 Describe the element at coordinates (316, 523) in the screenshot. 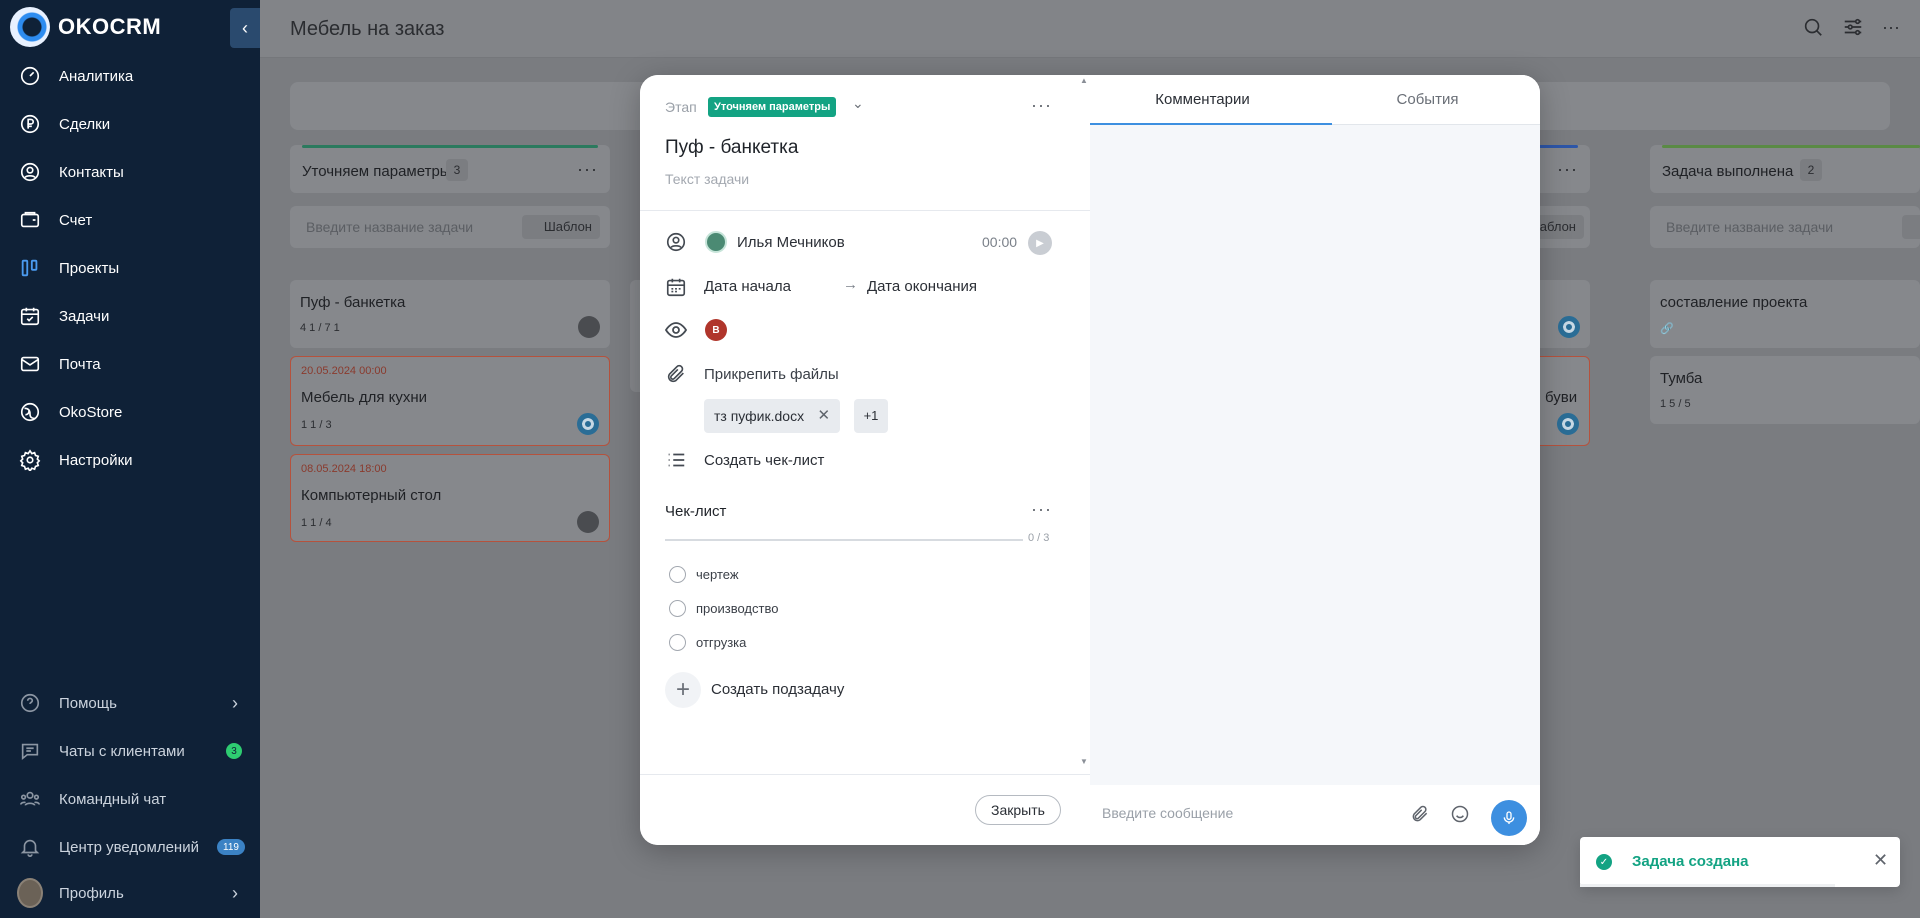

I see `task-meta: 1 1 / 4` at that location.